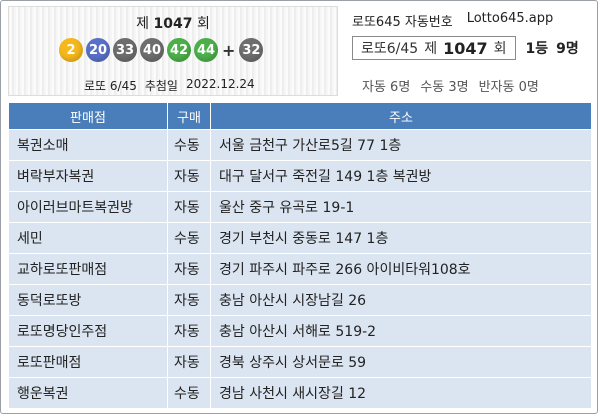 This screenshot has height=416, width=600. Describe the element at coordinates (431, 49) in the screenshot. I see `summary-prefix: 제` at that location.